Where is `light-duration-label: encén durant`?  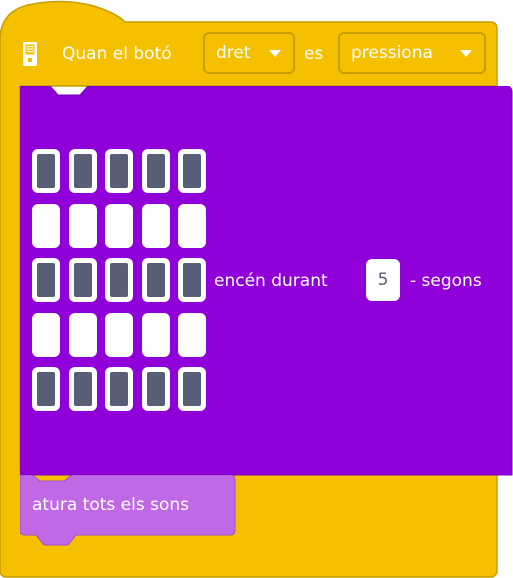 light-duration-label: encén durant is located at coordinates (271, 281).